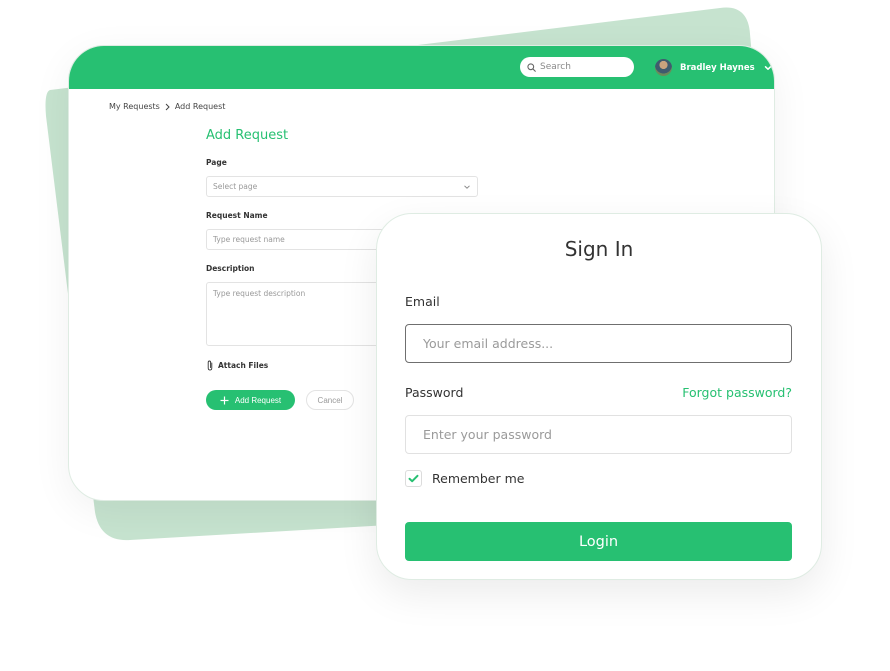 The height and width of the screenshot is (671, 890). Describe the element at coordinates (235, 186) in the screenshot. I see `page-select-placeholder: Select page` at that location.